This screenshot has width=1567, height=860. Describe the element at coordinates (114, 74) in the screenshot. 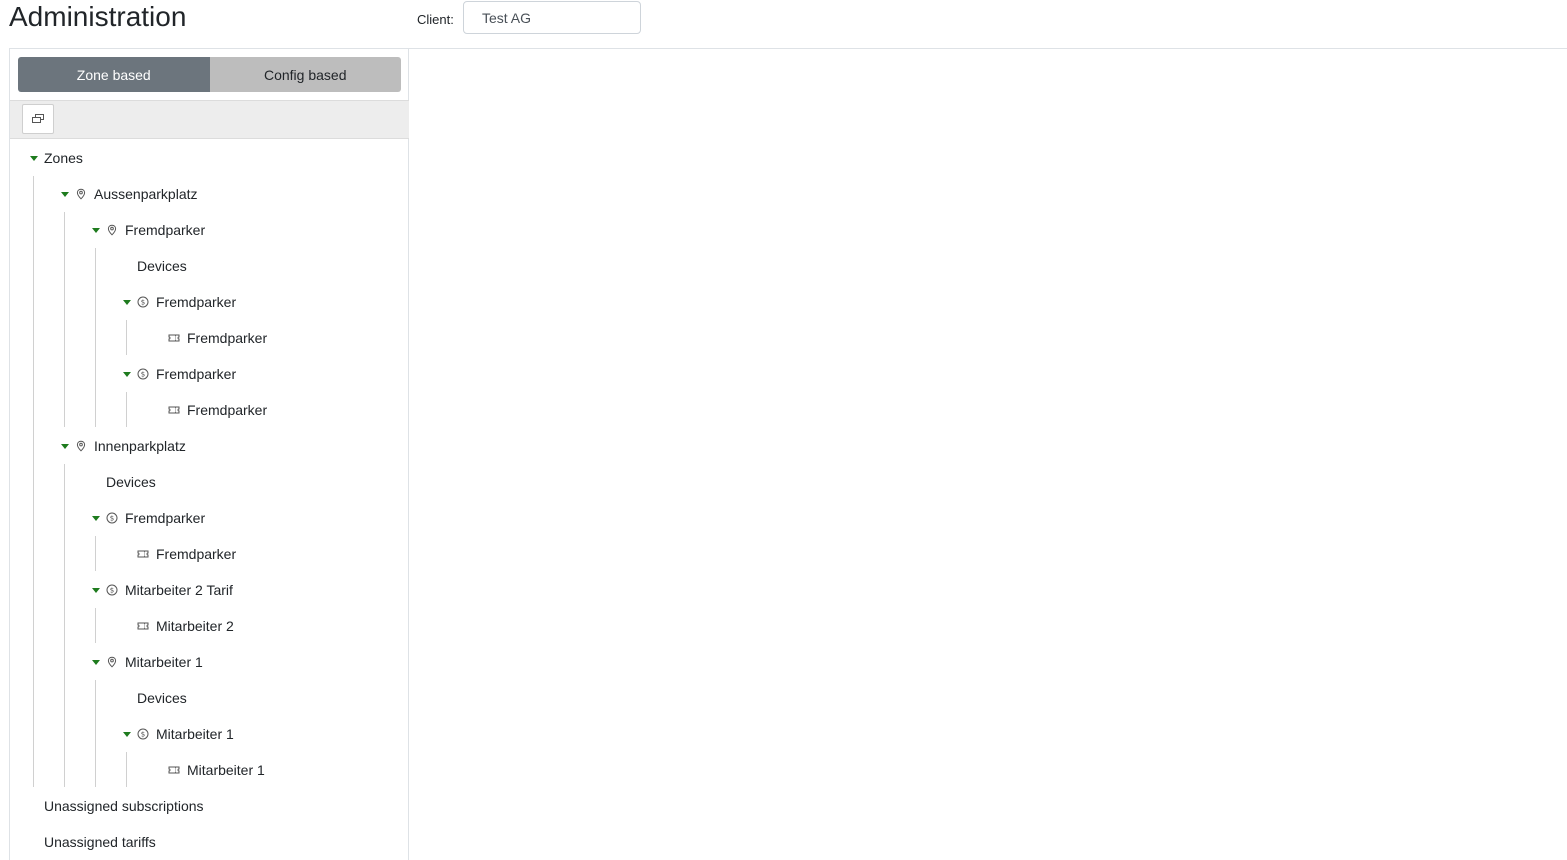

I see `zone-based-button: Zone based` at that location.